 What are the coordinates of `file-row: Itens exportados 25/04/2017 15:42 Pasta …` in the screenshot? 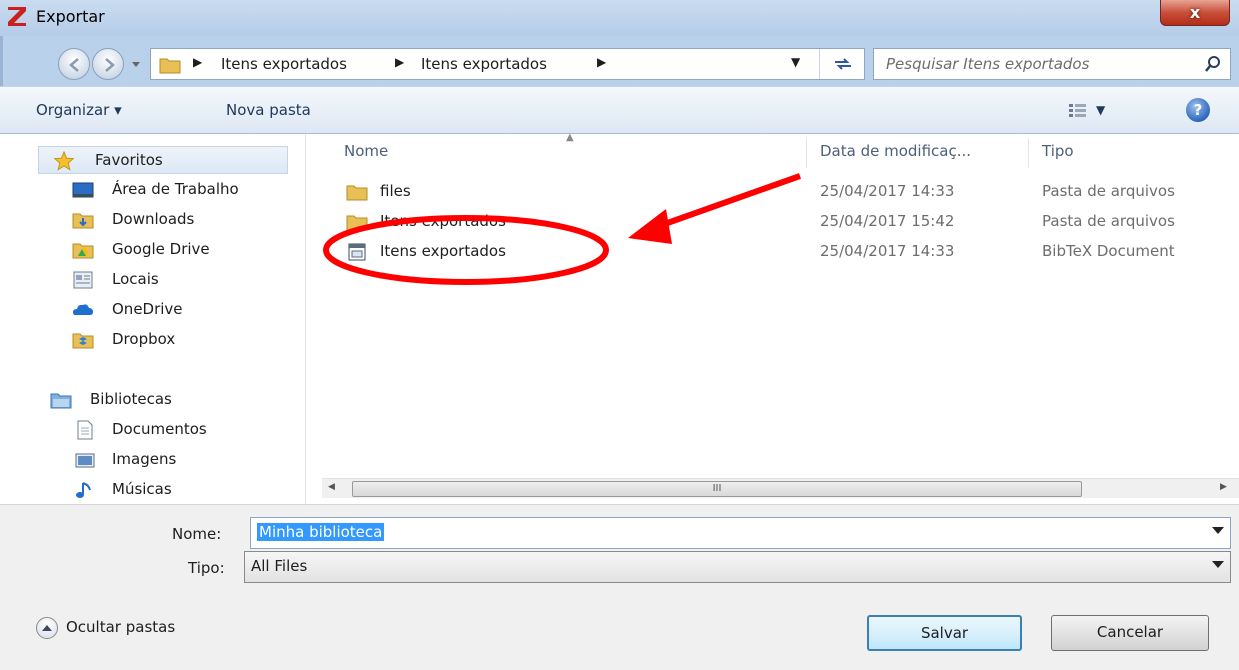 It's located at (786, 222).